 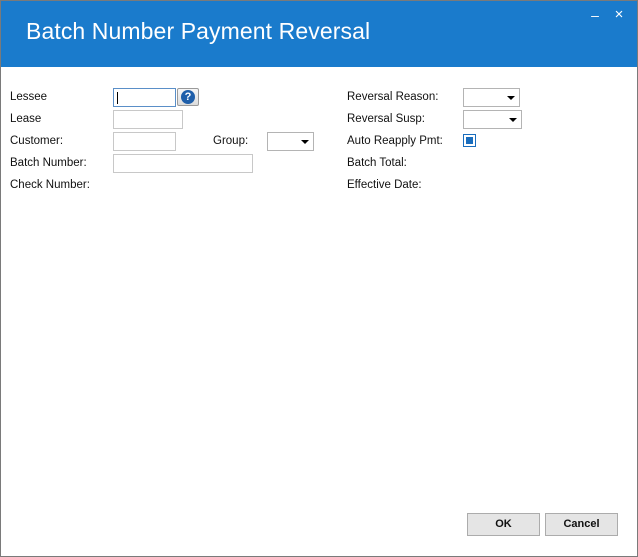 I want to click on question-mark-icon: ?, so click(x=188, y=97).